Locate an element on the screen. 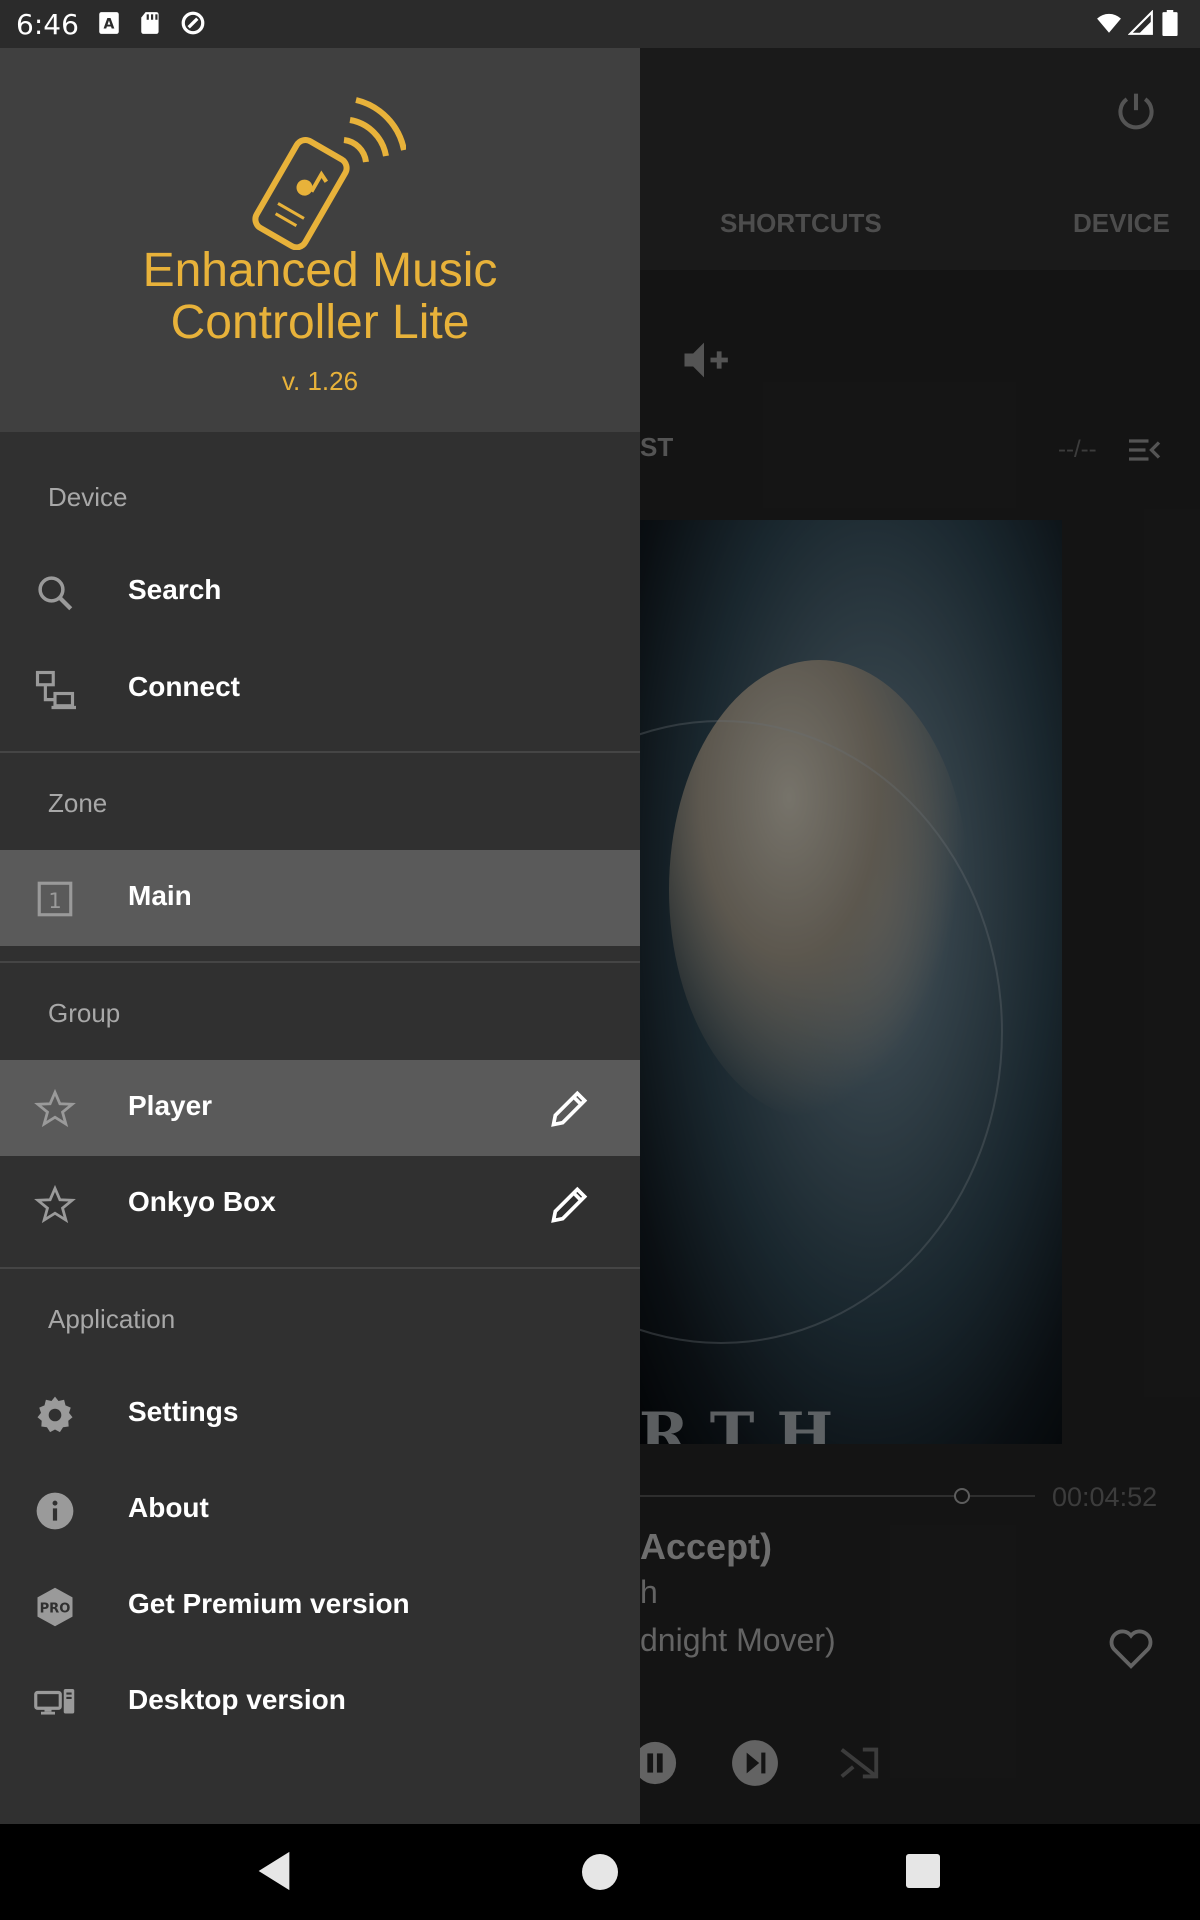  svg-text: A is located at coordinates (109, 24).